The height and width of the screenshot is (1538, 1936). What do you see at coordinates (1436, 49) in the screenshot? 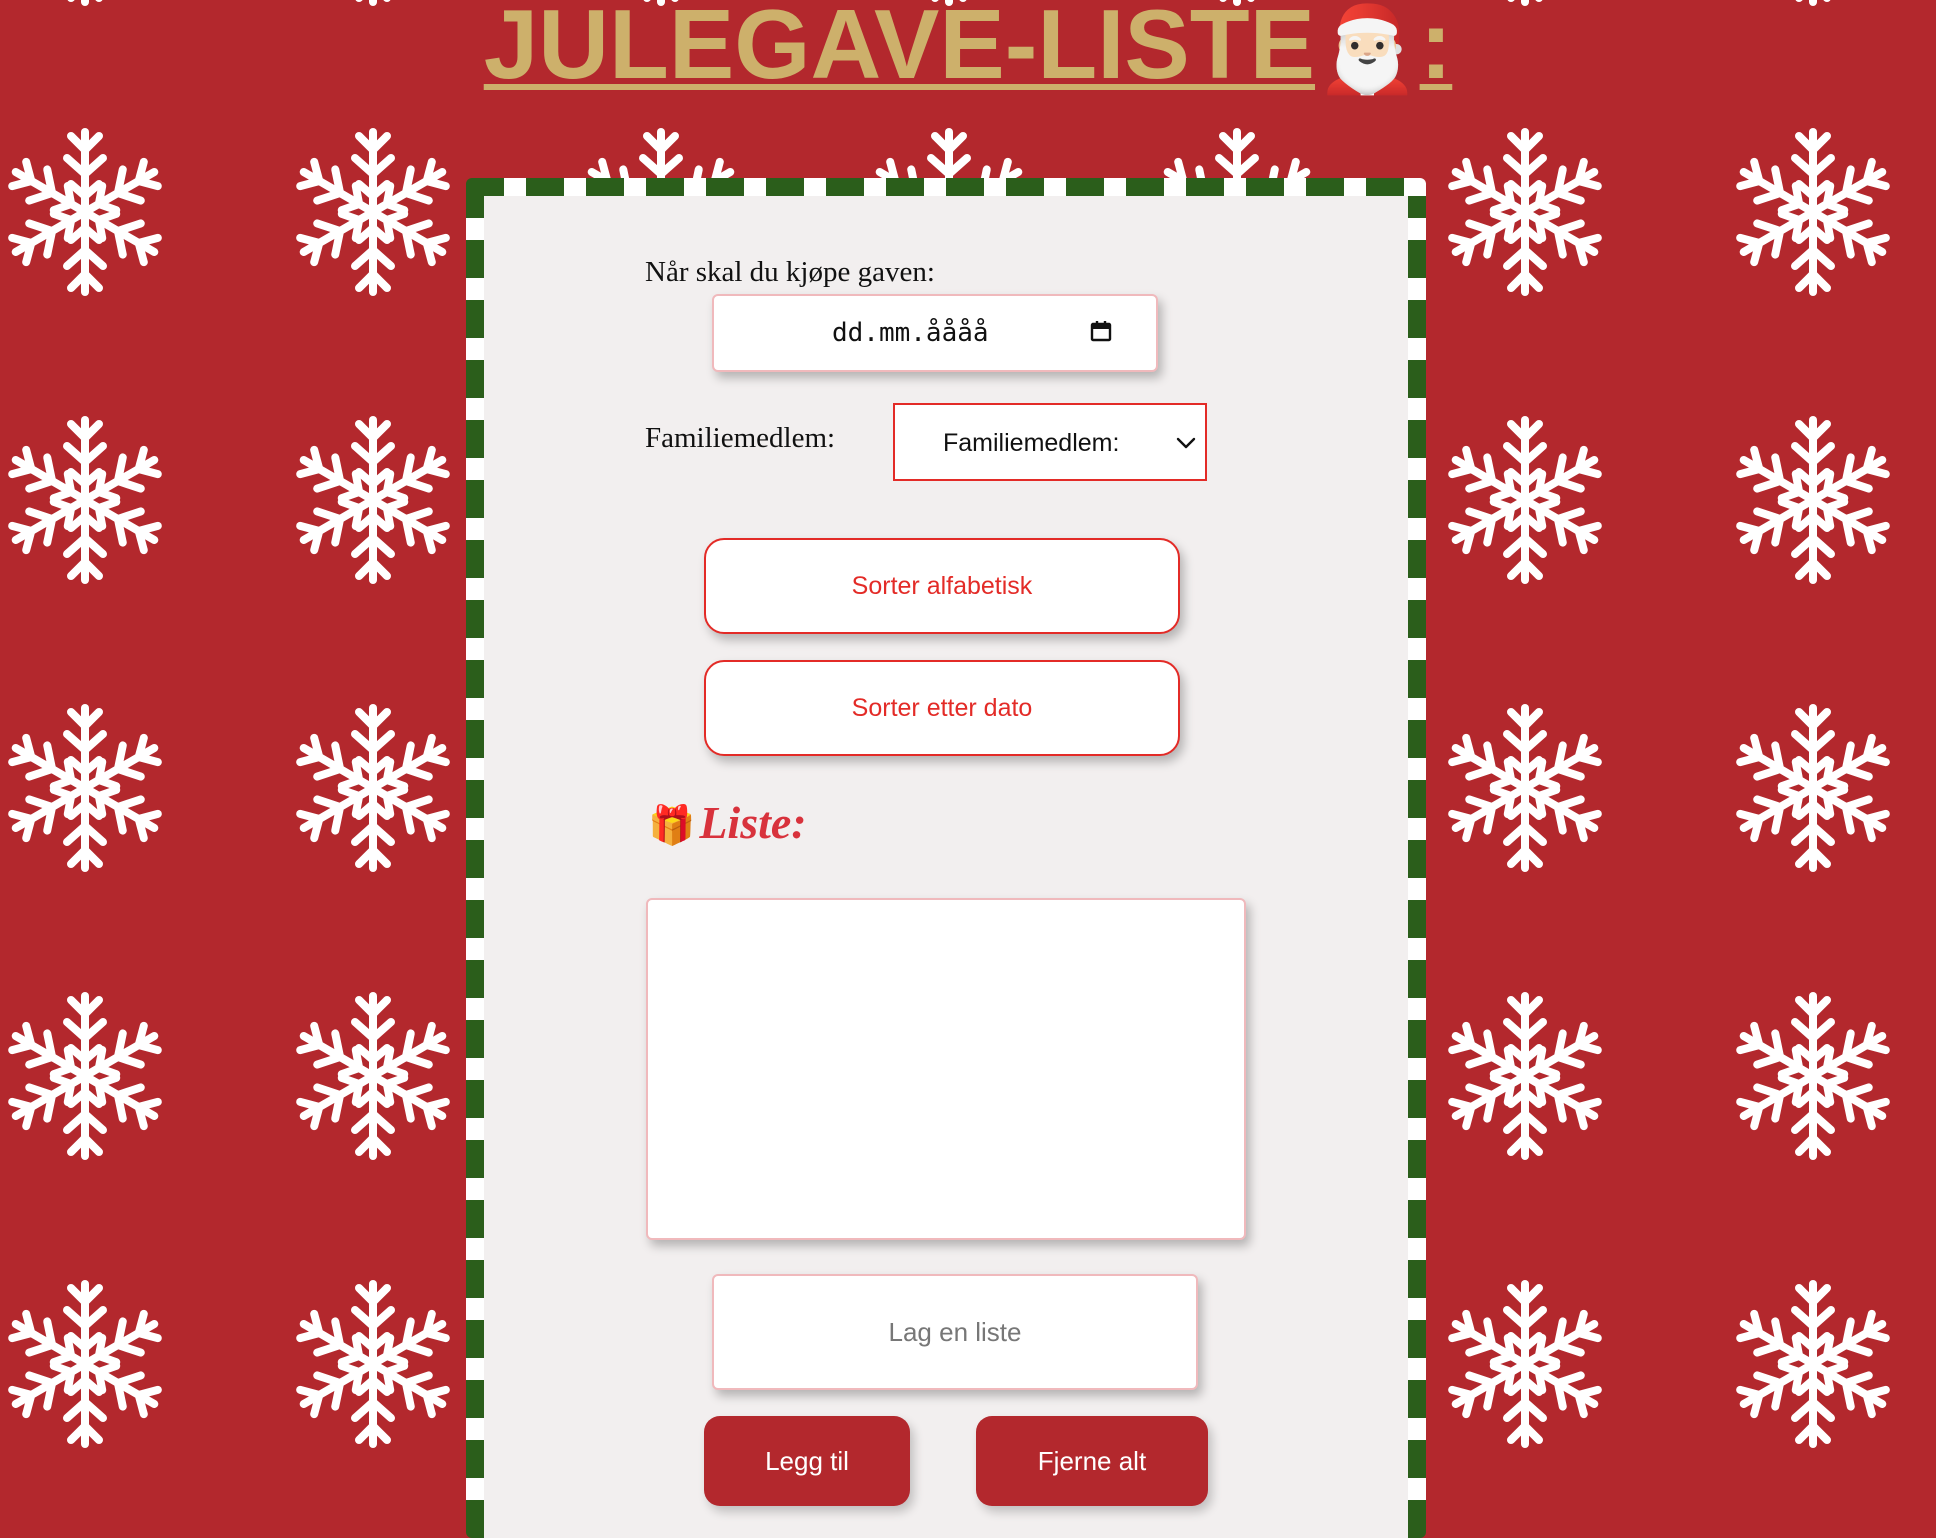
I see `page-title-colon: :` at bounding box center [1436, 49].